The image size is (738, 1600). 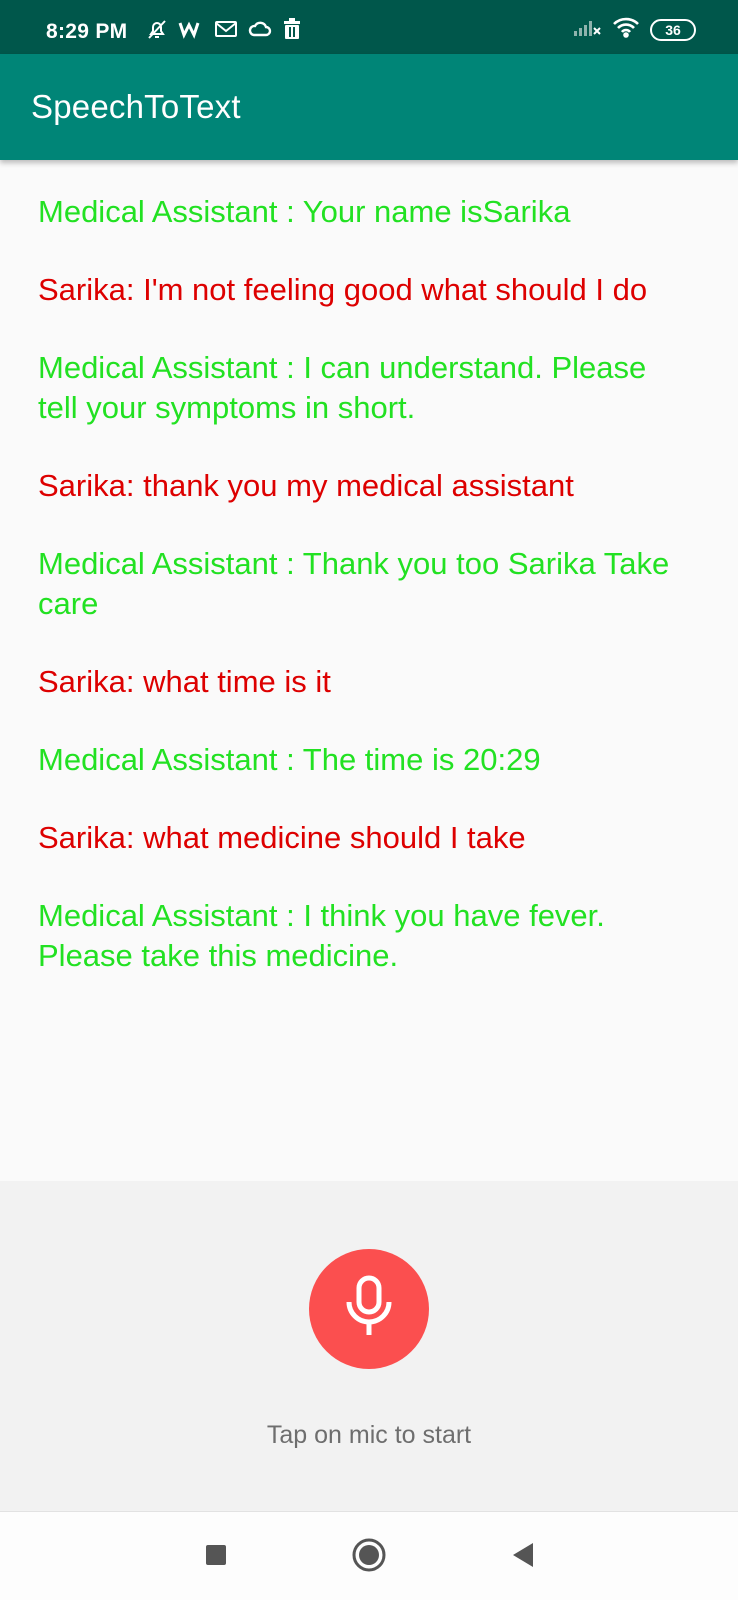 I want to click on home-circle-icon, so click(x=369, y=1557).